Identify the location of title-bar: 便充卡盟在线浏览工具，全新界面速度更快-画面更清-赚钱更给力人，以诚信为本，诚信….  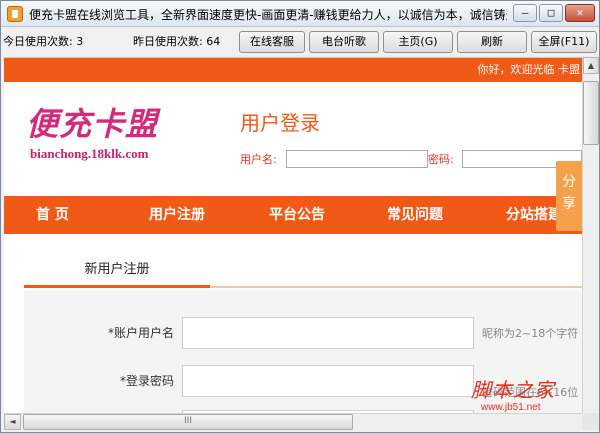
(300, 14).